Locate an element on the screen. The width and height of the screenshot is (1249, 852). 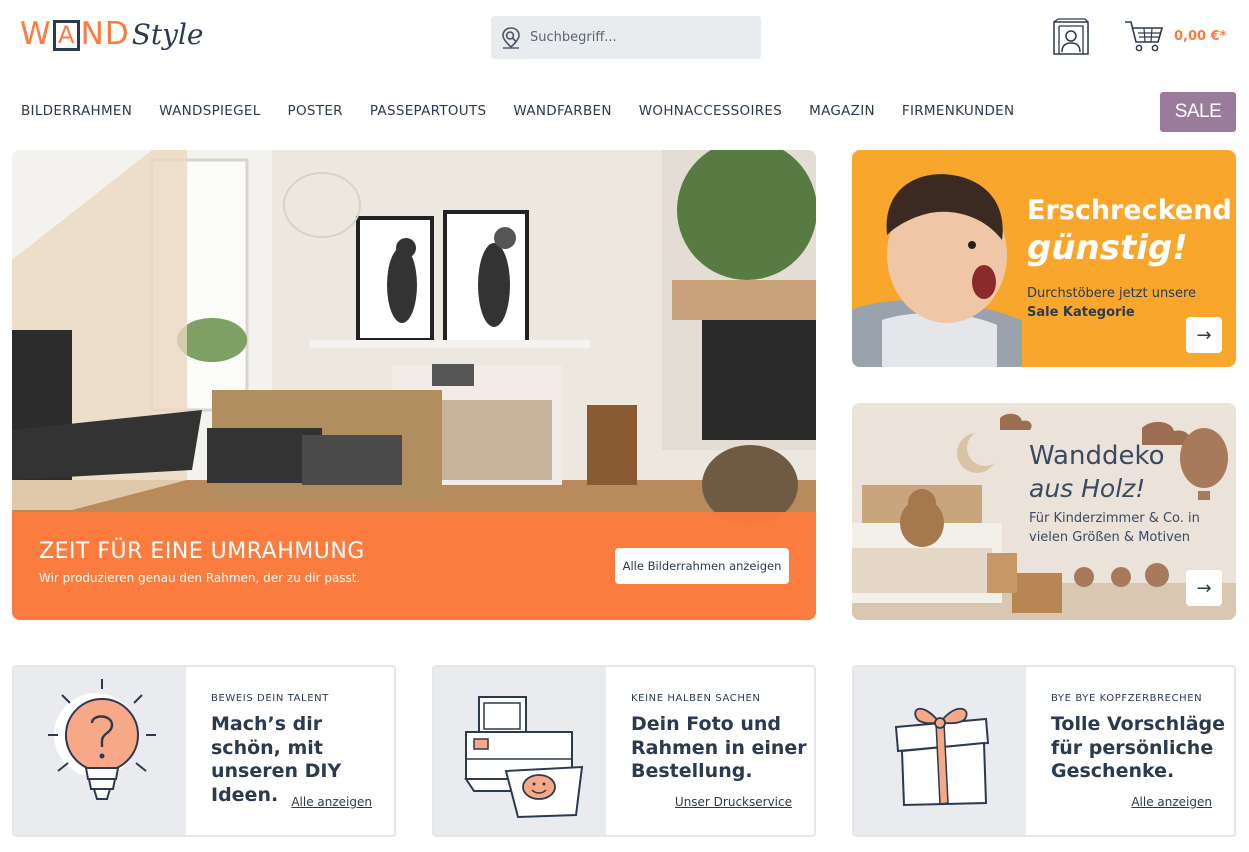
nav-item-wohnaccessoires: WOHNACCESSOIRES is located at coordinates (710, 111).